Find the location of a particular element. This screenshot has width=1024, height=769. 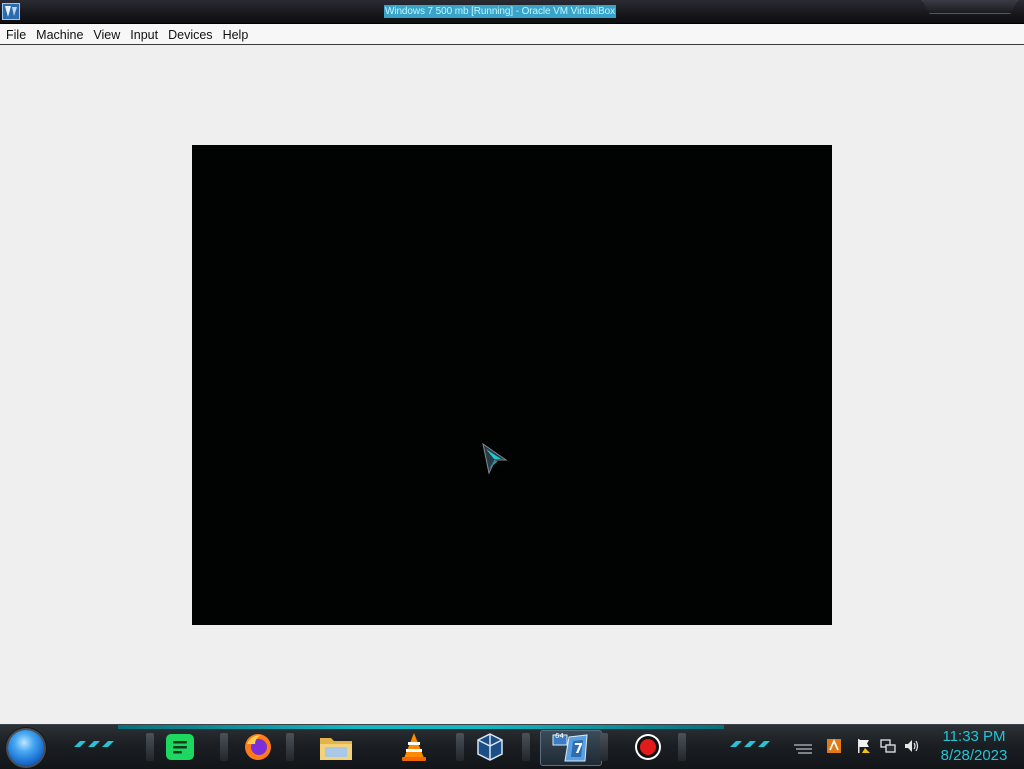

taskbar-clock: 11:33 PM 8/28/2023 is located at coordinates (974, 746).